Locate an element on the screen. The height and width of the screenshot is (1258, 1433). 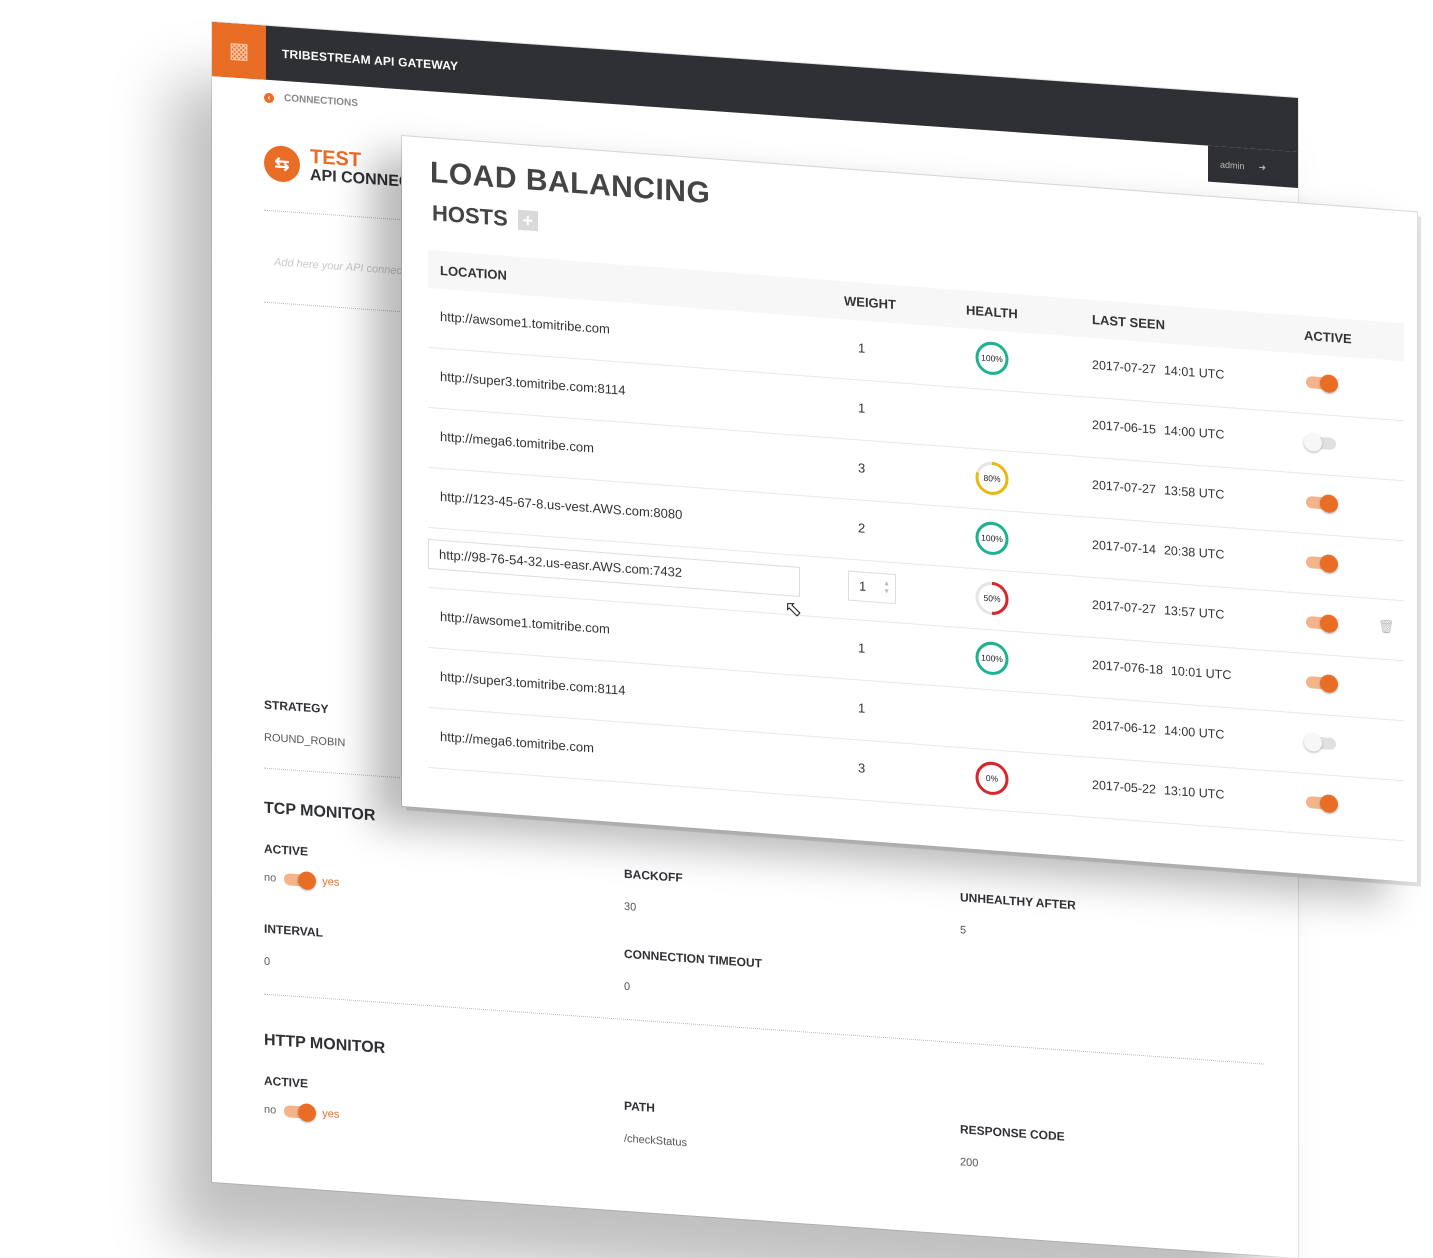
weight-value: 1 is located at coordinates (863, 586).